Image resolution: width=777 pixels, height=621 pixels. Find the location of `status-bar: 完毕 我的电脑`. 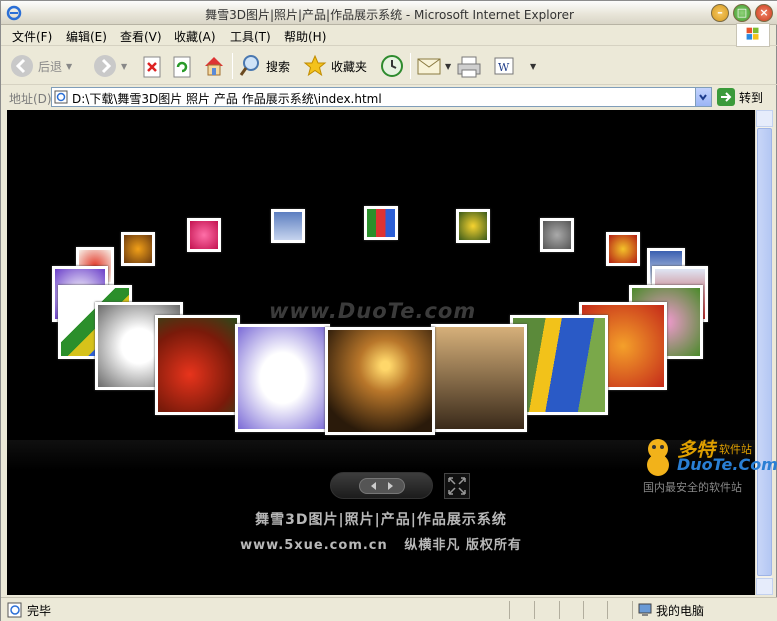

status-bar: 完毕 我的电脑 is located at coordinates (389, 609).